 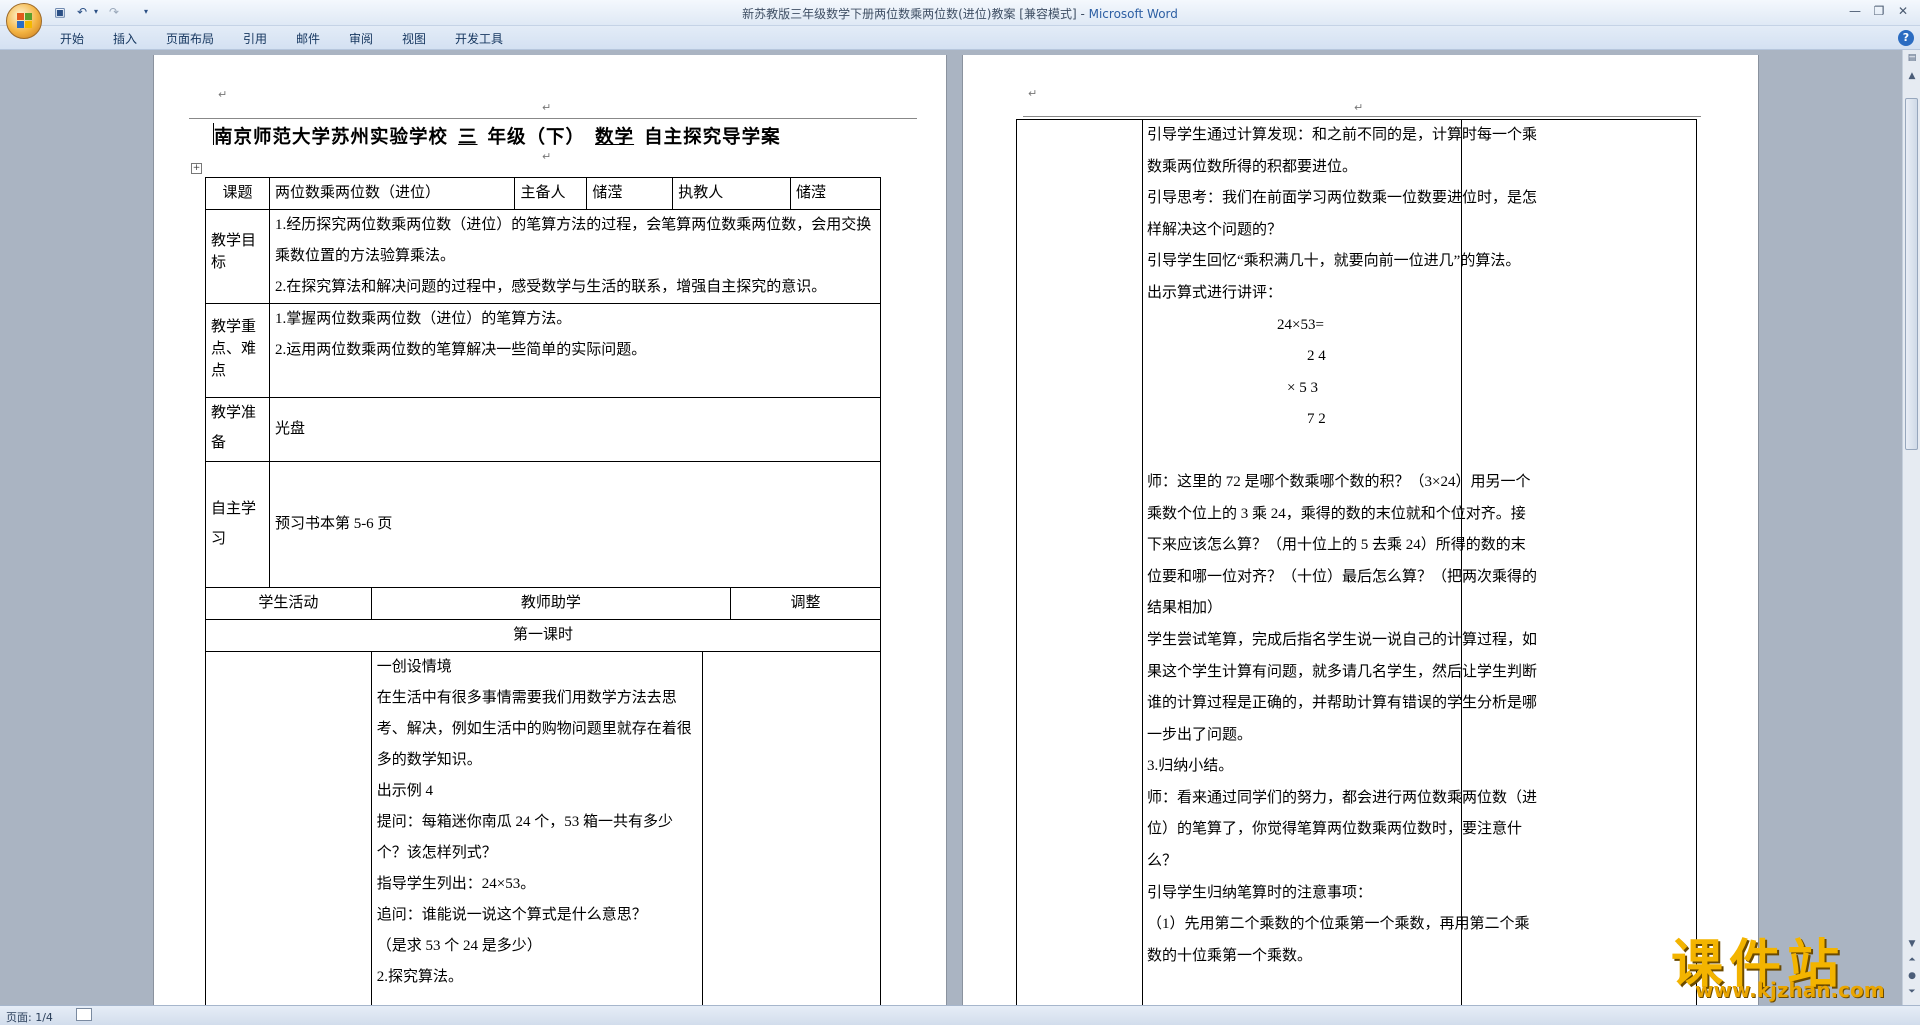 What do you see at coordinates (1302, 387) in the screenshot?
I see `vertical-calc-line: × 5 3` at bounding box center [1302, 387].